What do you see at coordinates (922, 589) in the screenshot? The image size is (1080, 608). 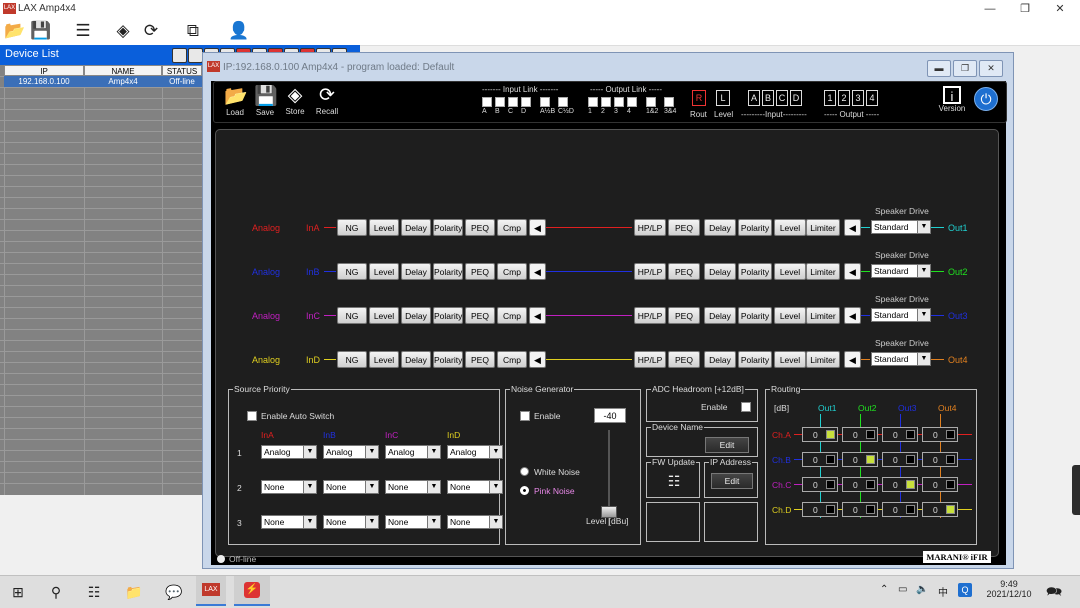 I see `volume-icon: 🔈` at bounding box center [922, 589].